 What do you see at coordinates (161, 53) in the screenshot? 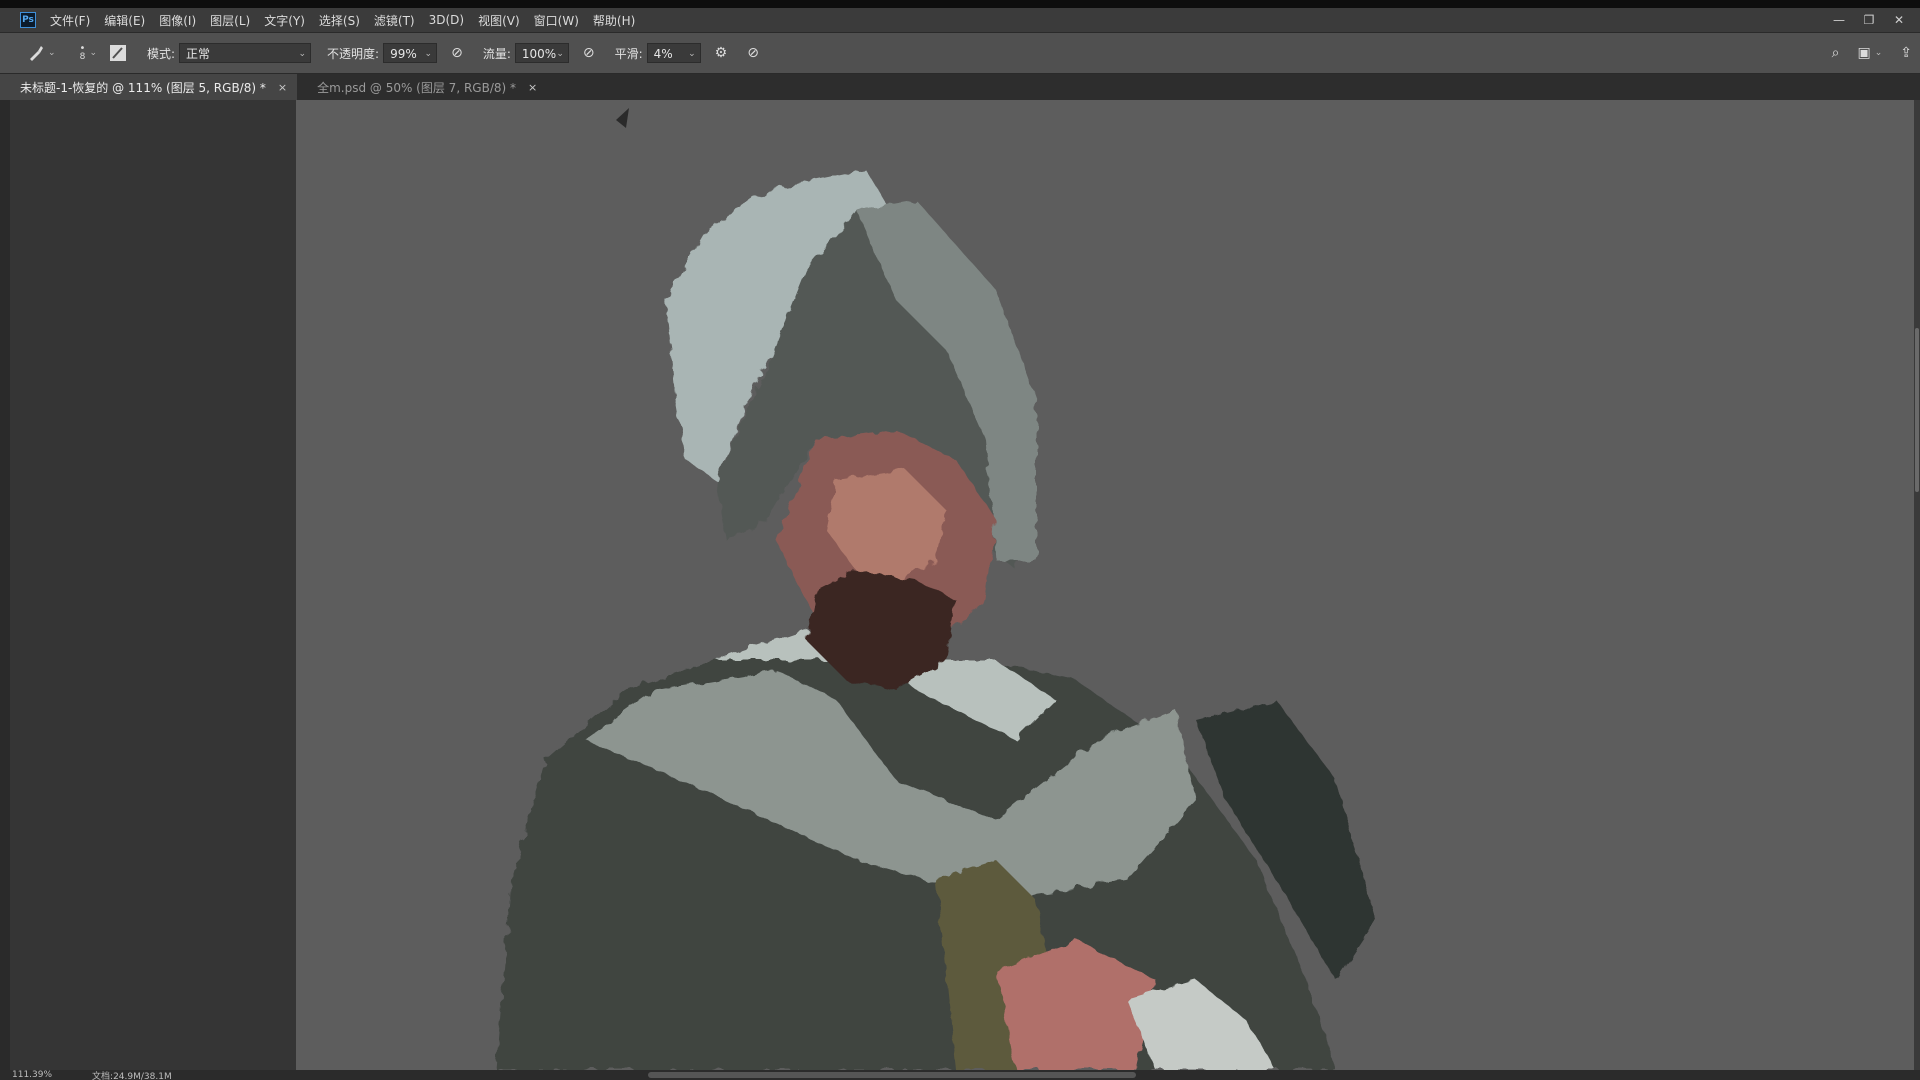
I see `mode-label: 模式:` at bounding box center [161, 53].